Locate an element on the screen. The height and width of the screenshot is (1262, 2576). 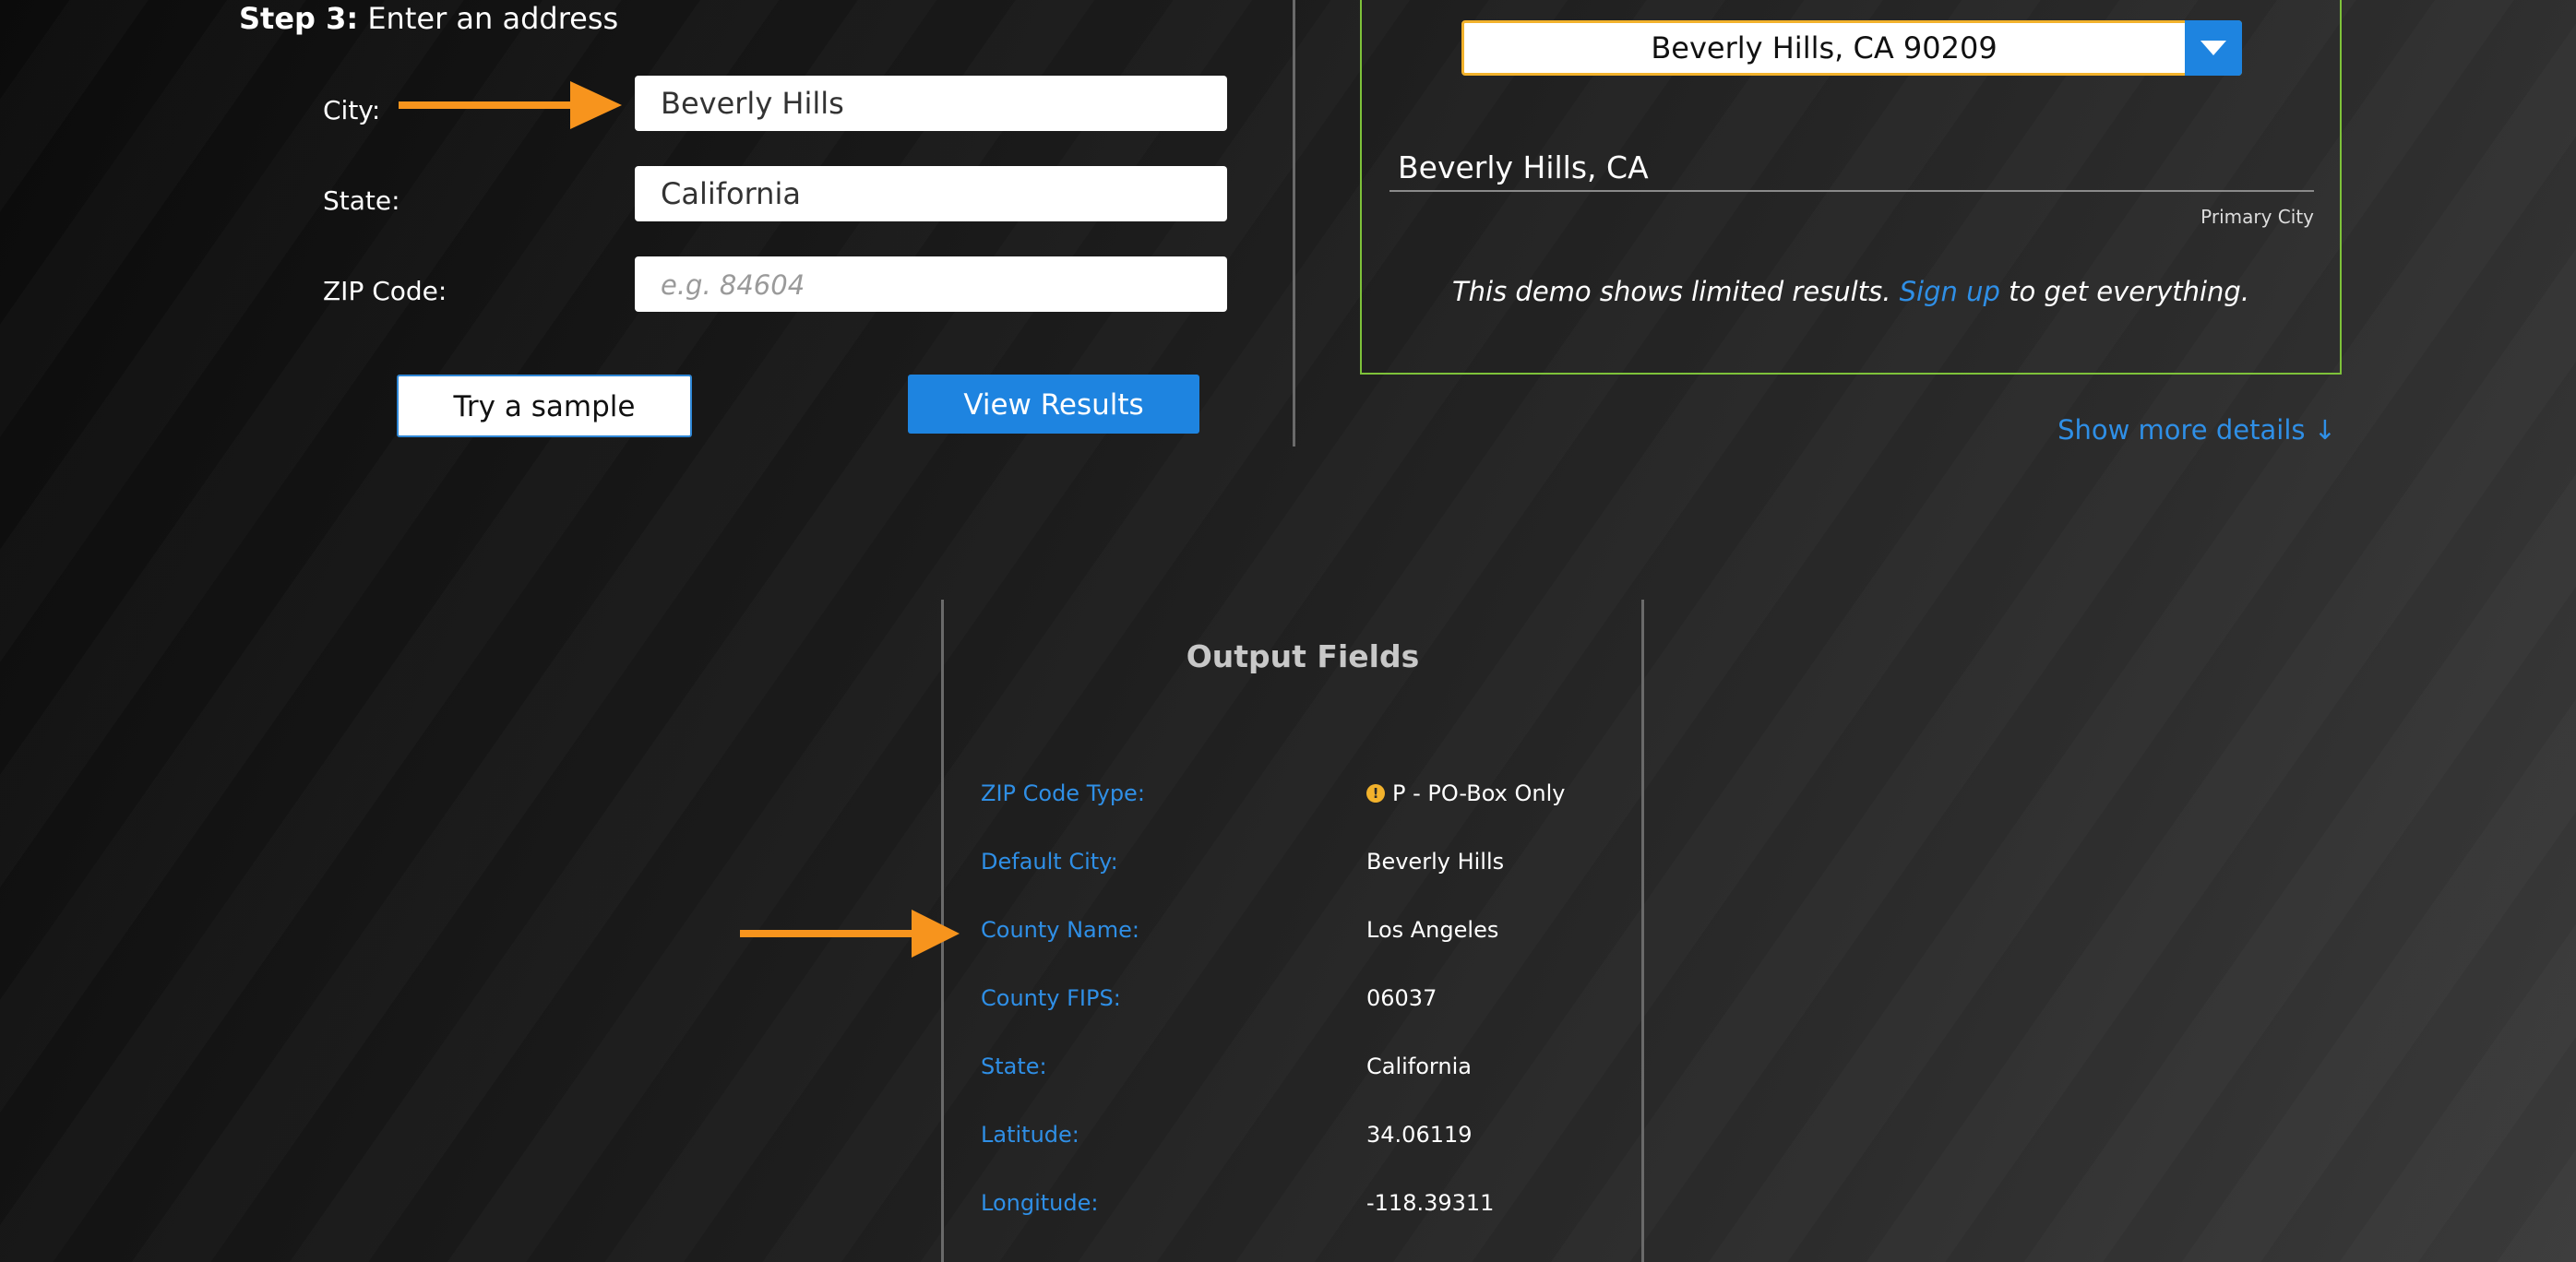
field-value-county-name: Los Angeles is located at coordinates (1433, 930).